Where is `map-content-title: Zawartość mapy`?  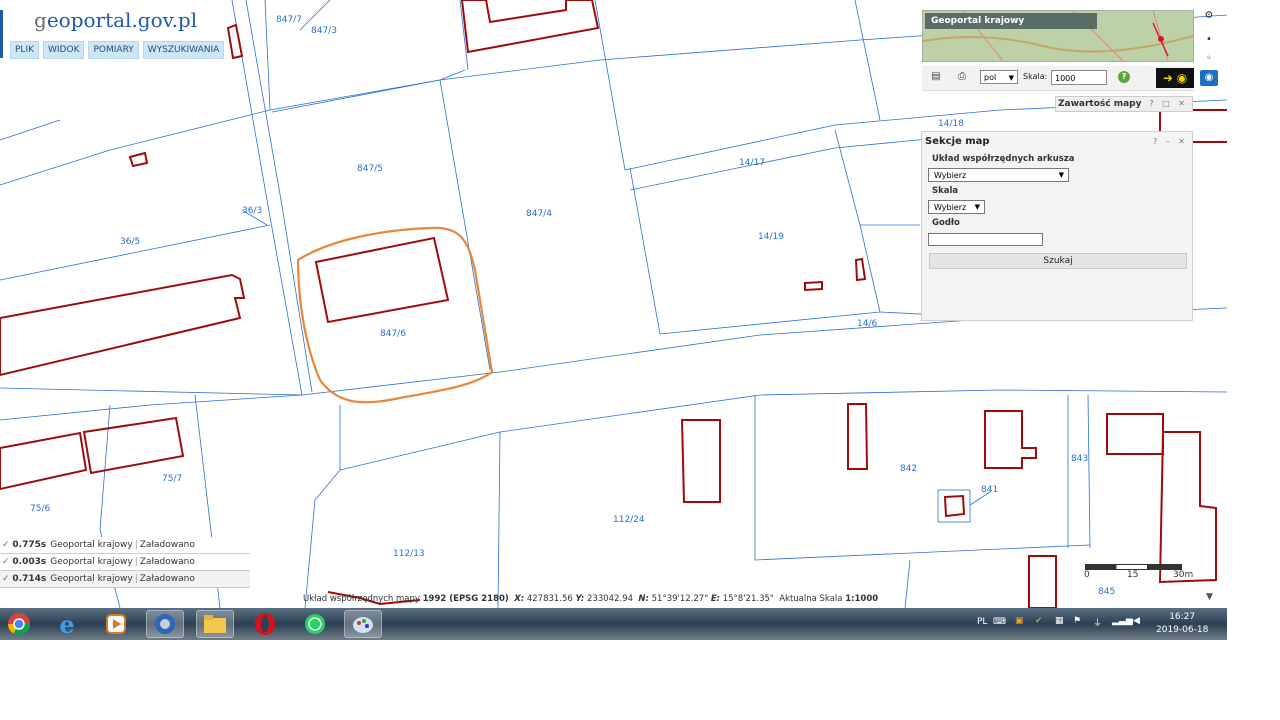
map-content-title: Zawartość mapy is located at coordinates (1100, 104).